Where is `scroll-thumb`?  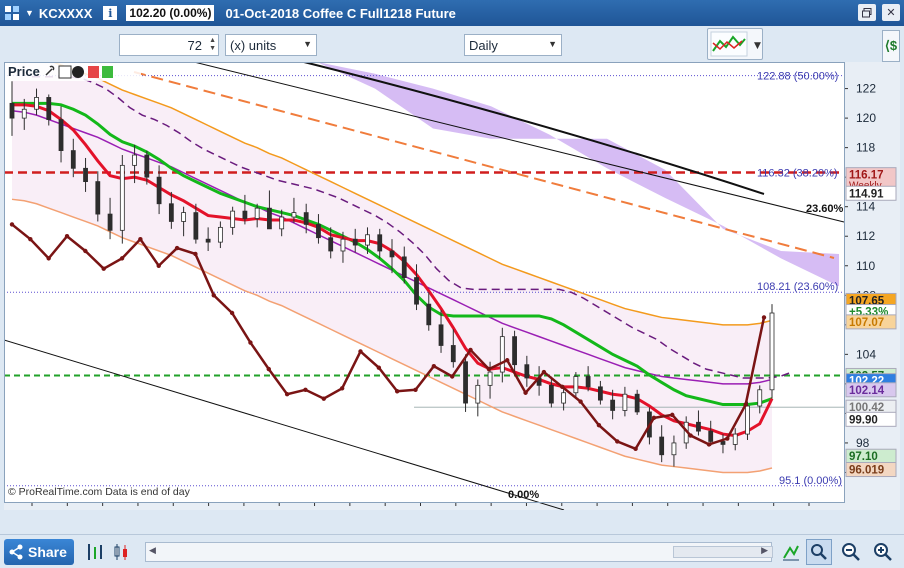 scroll-thumb is located at coordinates (723, 552).